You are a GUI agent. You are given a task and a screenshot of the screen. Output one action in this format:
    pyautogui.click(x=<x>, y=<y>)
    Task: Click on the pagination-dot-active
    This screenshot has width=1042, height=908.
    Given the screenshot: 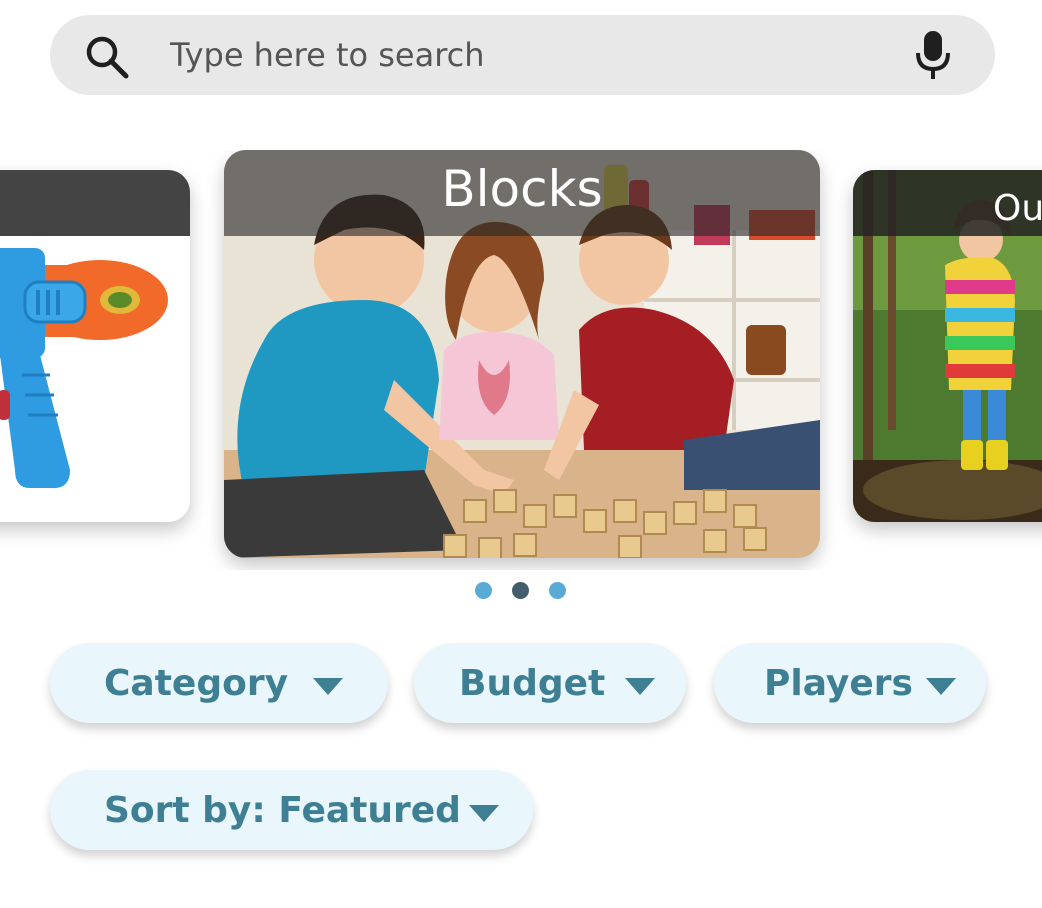 What is the action you would take?
    pyautogui.click(x=520, y=590)
    